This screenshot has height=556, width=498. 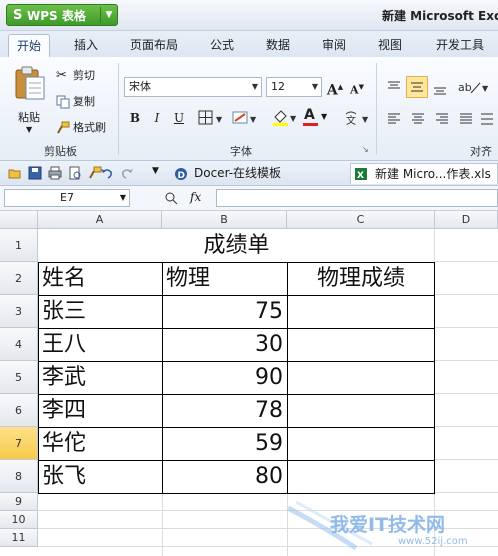 What do you see at coordinates (466, 119) in the screenshot?
I see `justify-icon` at bounding box center [466, 119].